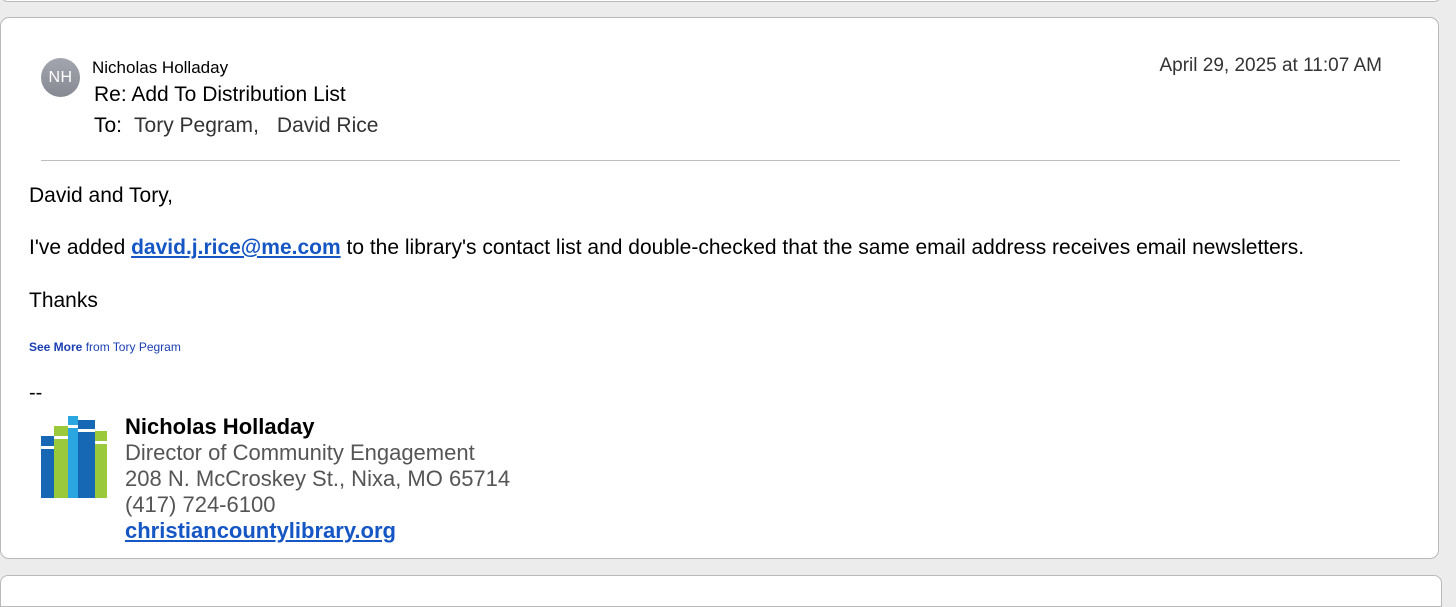  What do you see at coordinates (328, 126) in the screenshot?
I see `recipient-david: David Rice` at bounding box center [328, 126].